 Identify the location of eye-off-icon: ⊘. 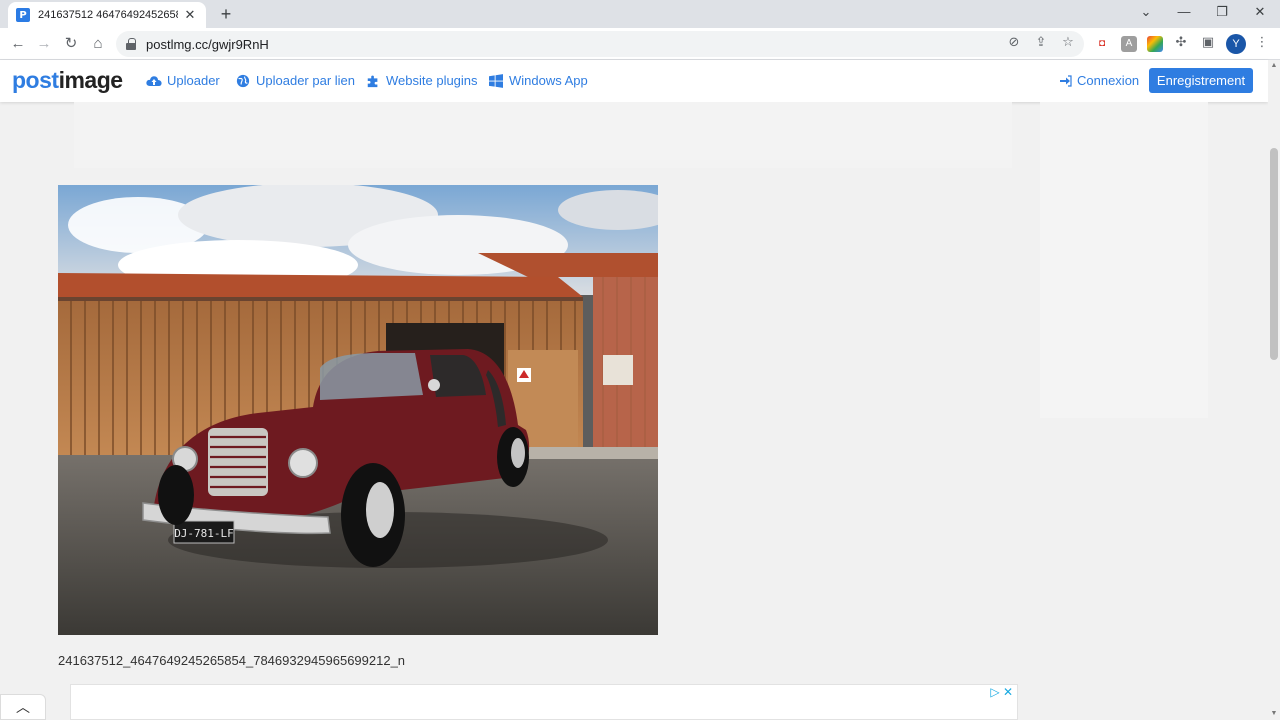
(1014, 42).